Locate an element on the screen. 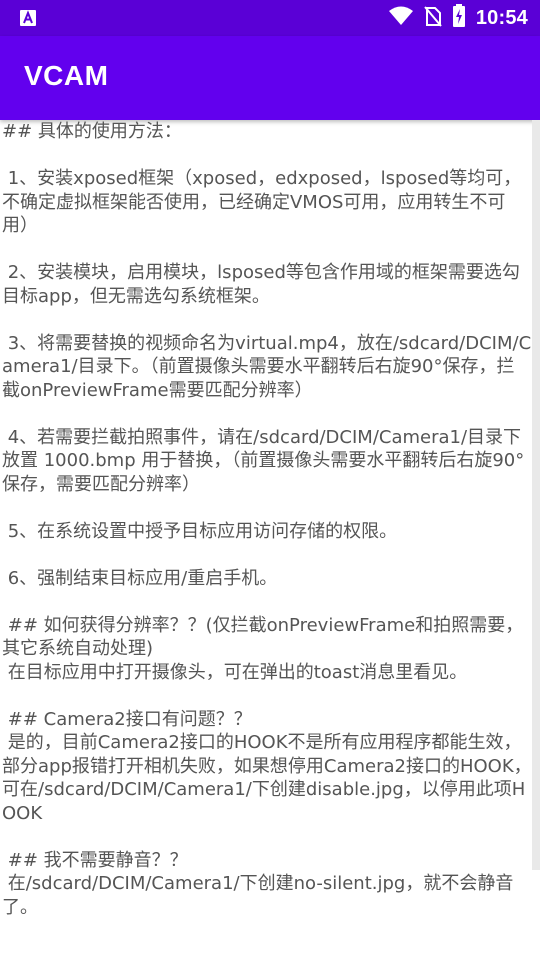  battery-charging-icon is located at coordinates (459, 18).